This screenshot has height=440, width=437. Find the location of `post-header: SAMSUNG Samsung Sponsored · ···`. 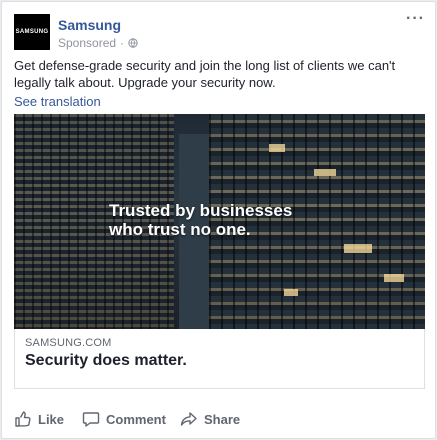

post-header: SAMSUNG Samsung Sponsored · ··· is located at coordinates (219, 31).